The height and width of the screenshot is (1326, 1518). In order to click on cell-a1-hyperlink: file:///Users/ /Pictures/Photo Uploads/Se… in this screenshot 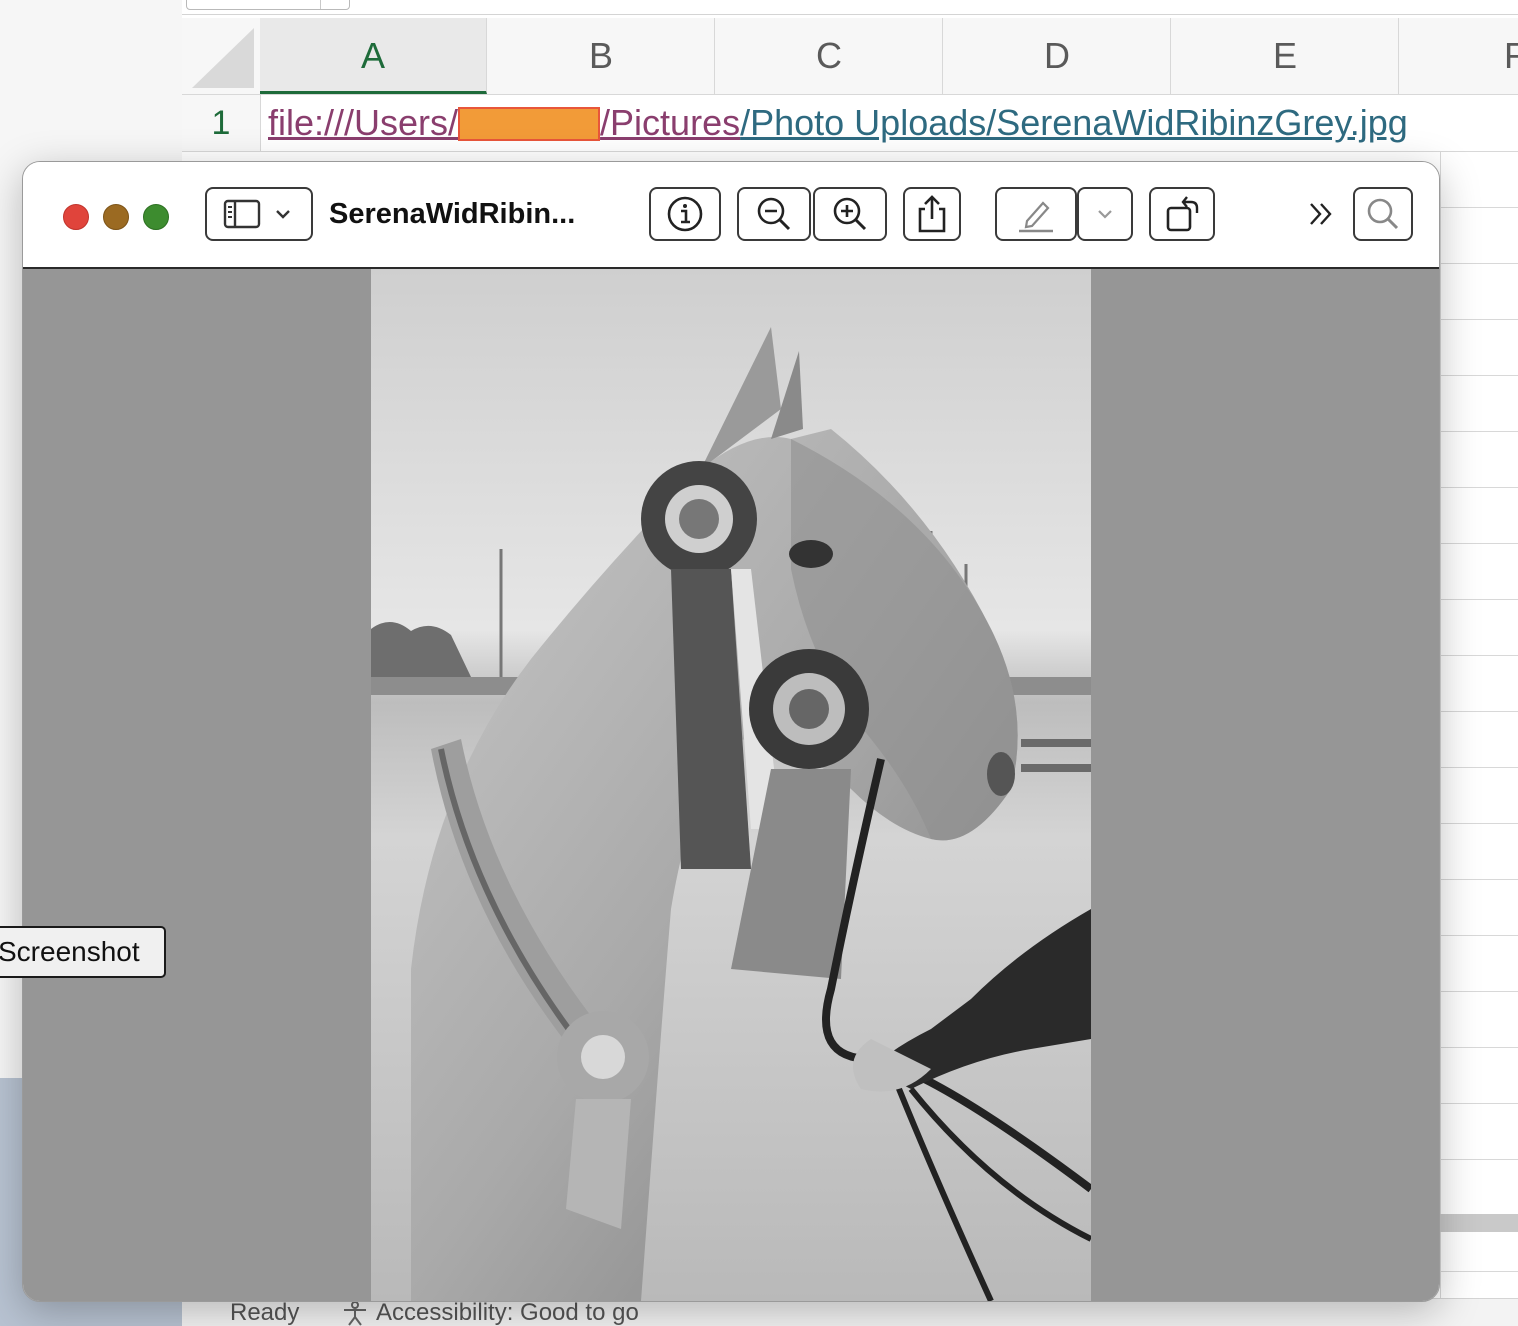, I will do `click(838, 123)`.